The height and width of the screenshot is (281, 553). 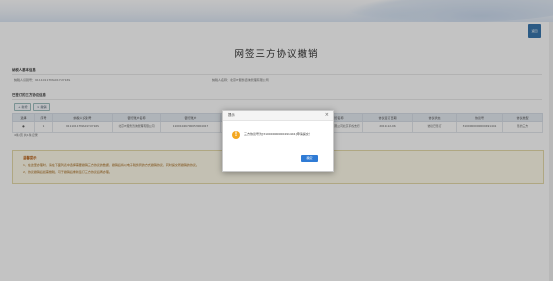 What do you see at coordinates (327, 115) in the screenshot?
I see `close-icon: ×` at bounding box center [327, 115].